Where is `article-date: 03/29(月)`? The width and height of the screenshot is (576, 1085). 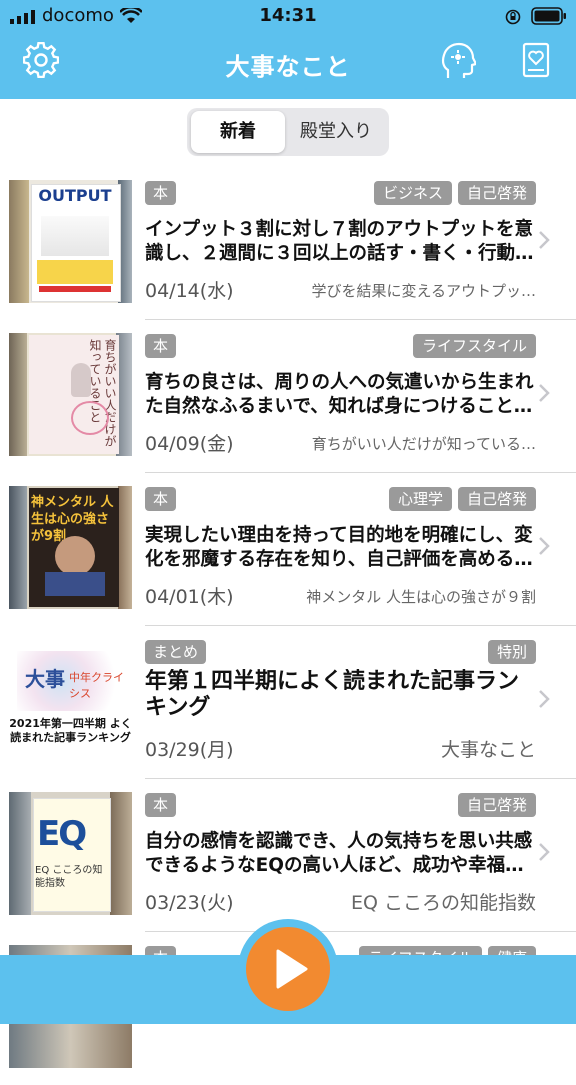
article-date: 03/29(月) is located at coordinates (189, 750).